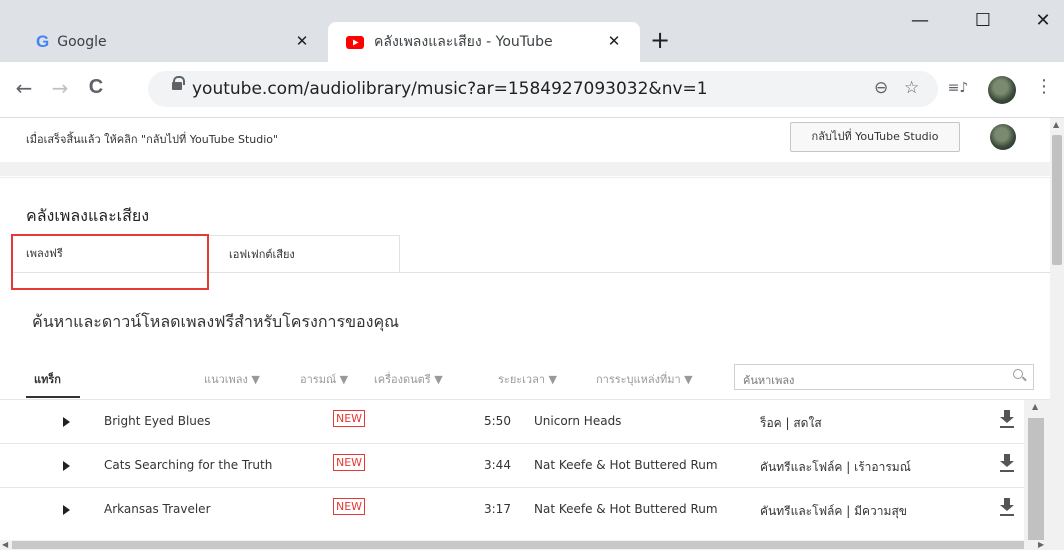  What do you see at coordinates (96, 87) in the screenshot?
I see `reload-icon: C` at bounding box center [96, 87].